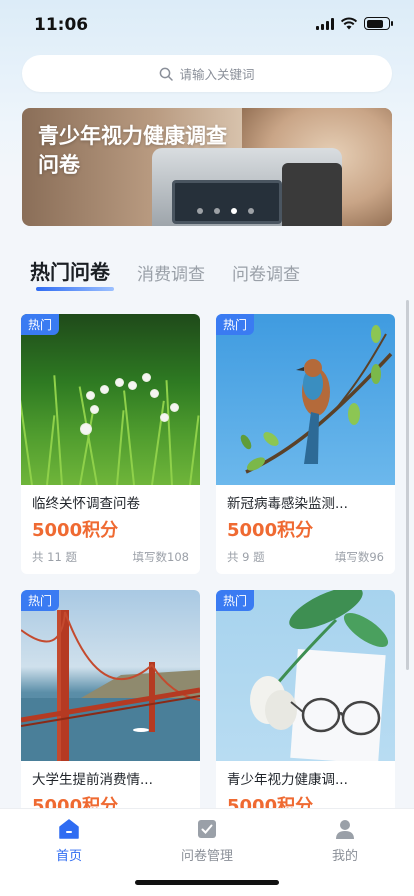  What do you see at coordinates (305, 557) in the screenshot?
I see `card-meta: 共 9 题 填写数96` at bounding box center [305, 557].